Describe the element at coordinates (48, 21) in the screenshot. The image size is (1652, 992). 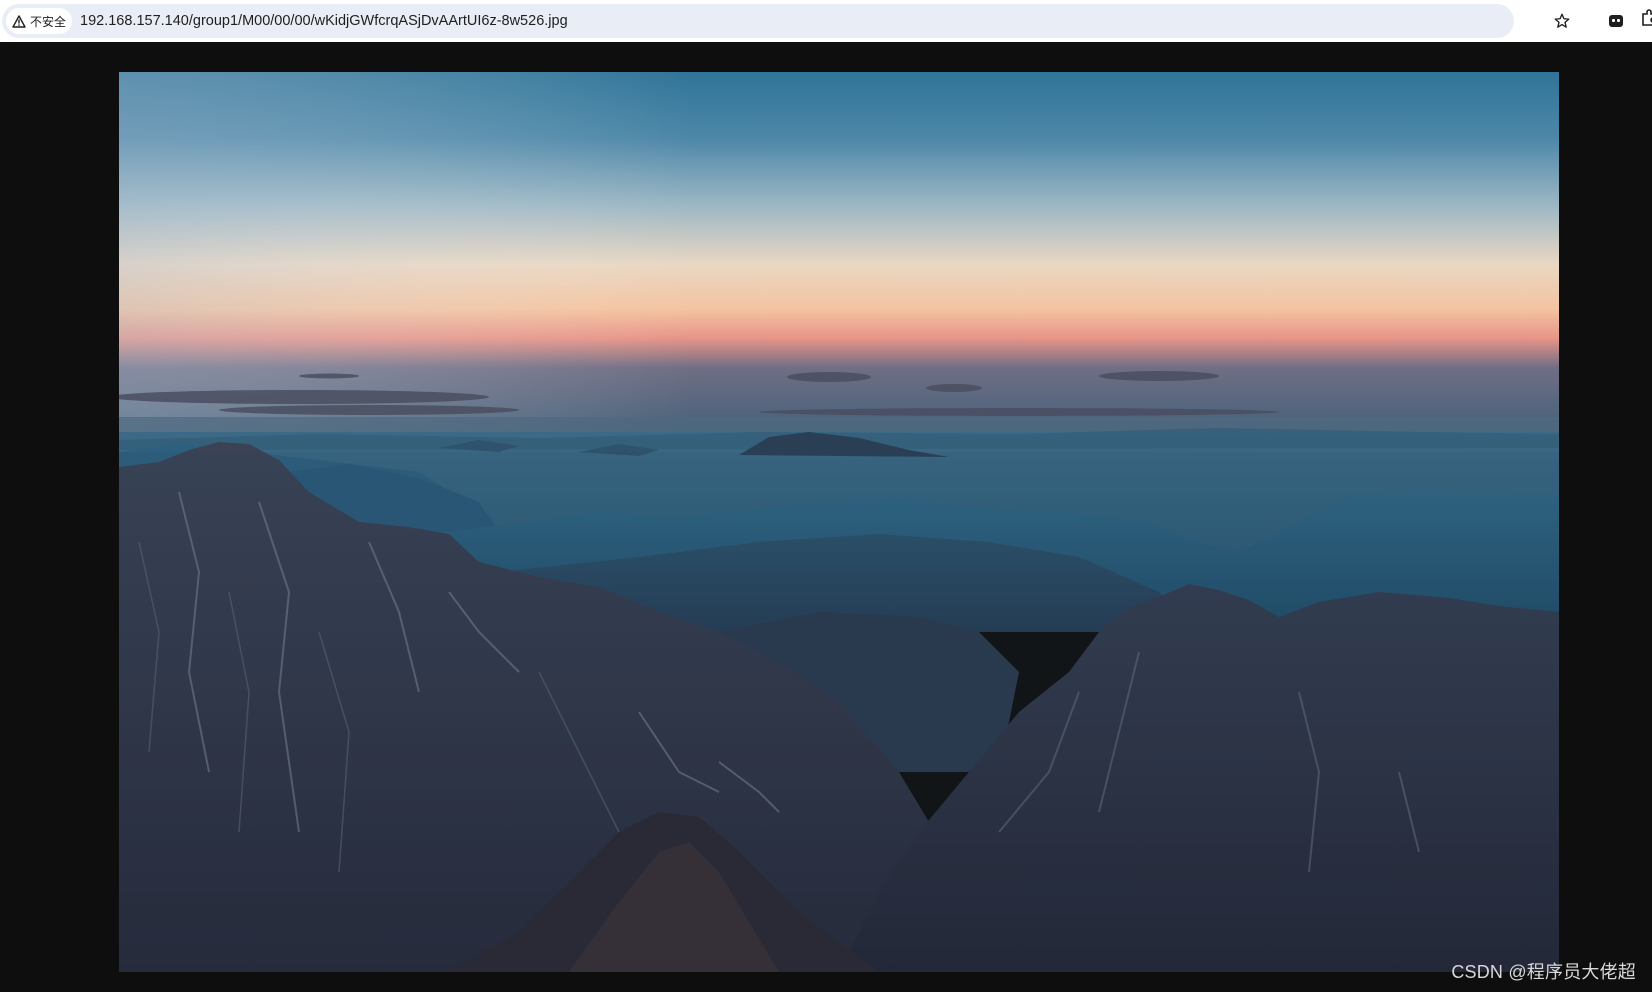
I see `security-label: 不安全` at that location.